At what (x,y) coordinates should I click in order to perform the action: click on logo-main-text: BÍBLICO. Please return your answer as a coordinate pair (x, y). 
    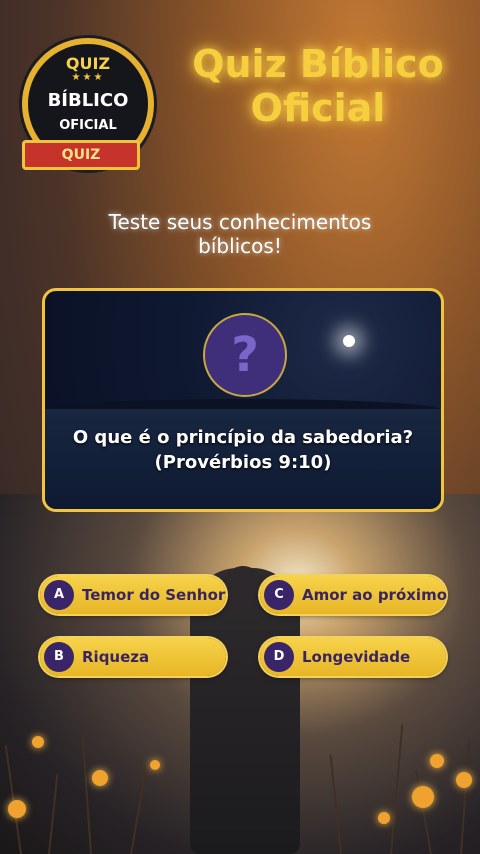
    Looking at the image, I should click on (88, 100).